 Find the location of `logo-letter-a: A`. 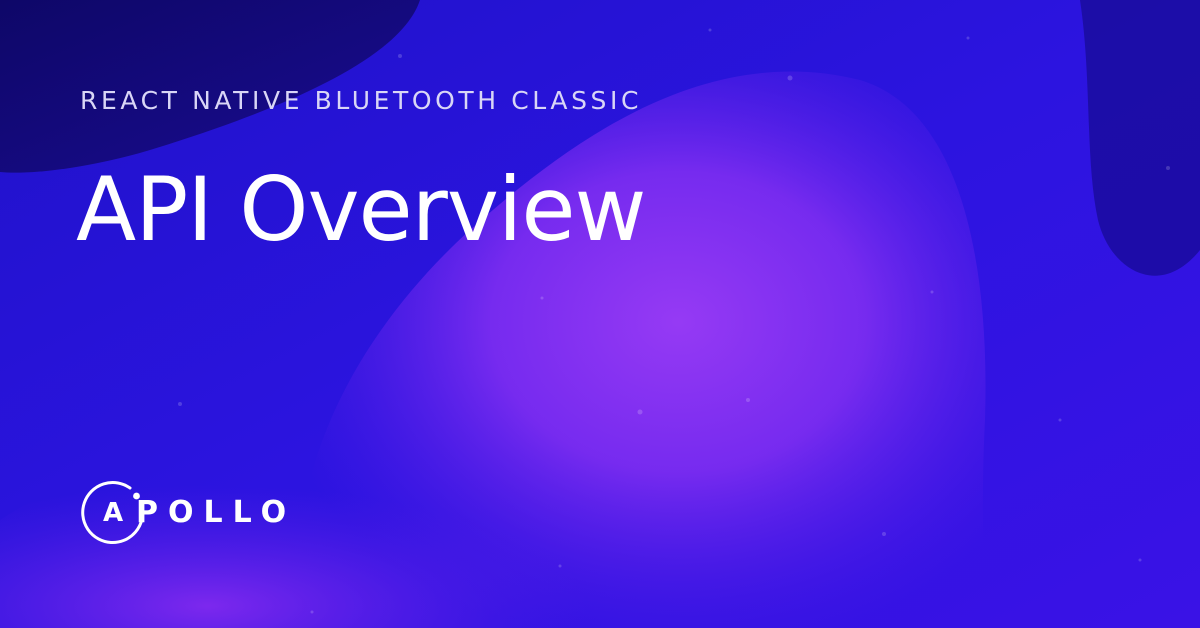

logo-letter-a: A is located at coordinates (113, 513).